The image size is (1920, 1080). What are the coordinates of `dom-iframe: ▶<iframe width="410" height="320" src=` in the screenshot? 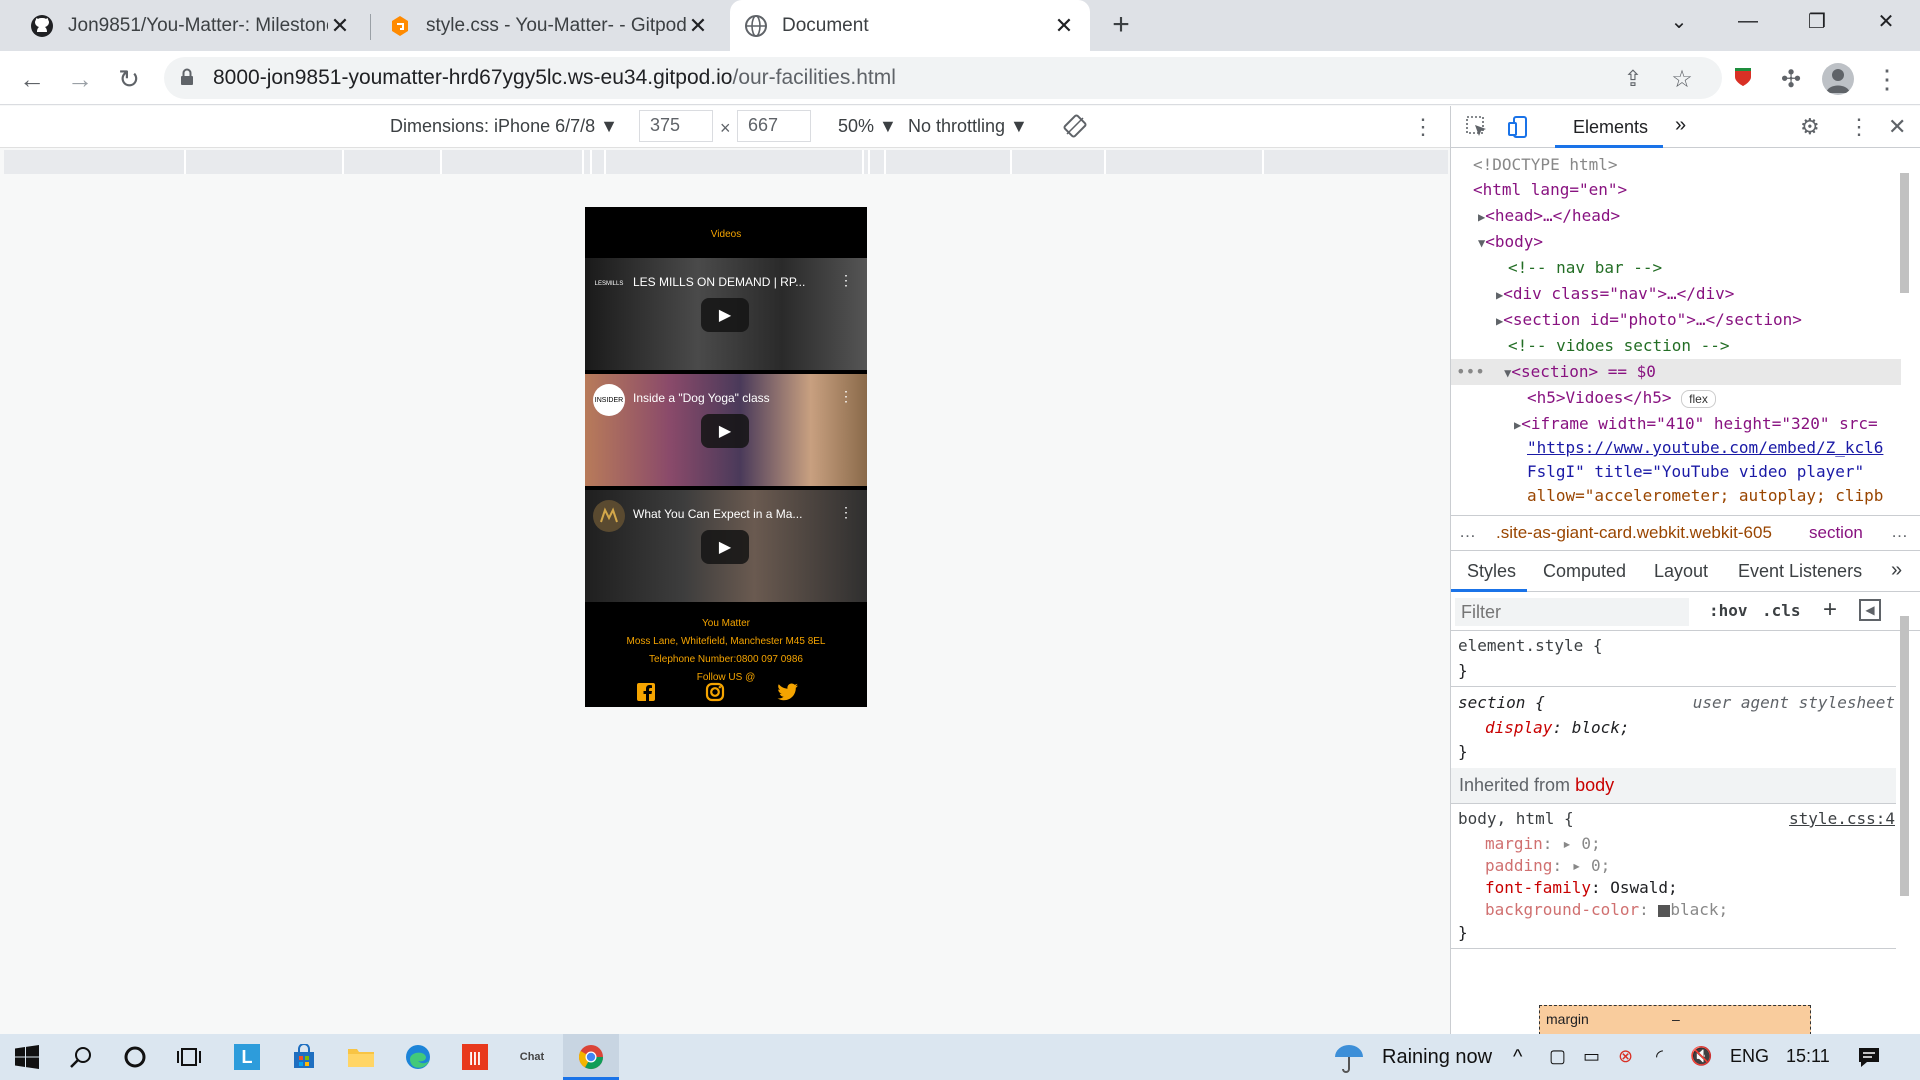 It's located at (1717, 424).